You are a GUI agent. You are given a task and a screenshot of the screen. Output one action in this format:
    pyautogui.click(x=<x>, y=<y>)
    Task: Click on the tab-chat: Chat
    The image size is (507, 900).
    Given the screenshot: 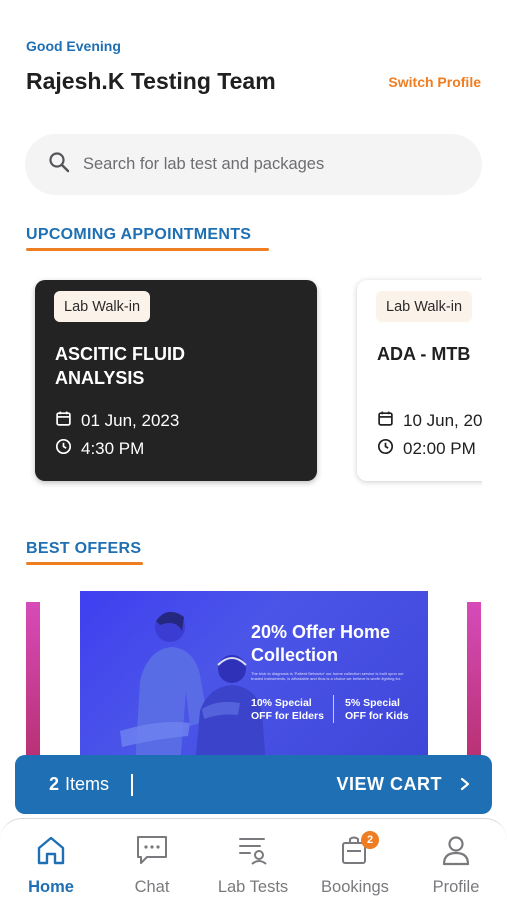 What is the action you would take?
    pyautogui.click(x=152, y=865)
    